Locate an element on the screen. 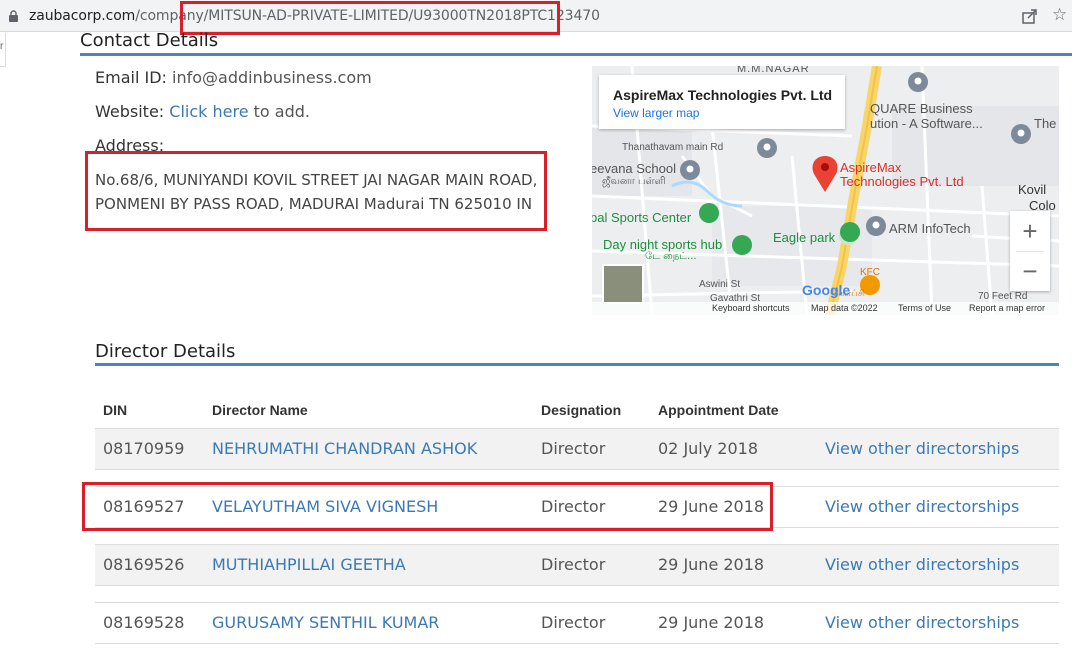  appointment-date-cell: 02 July 2018 is located at coordinates (708, 448).